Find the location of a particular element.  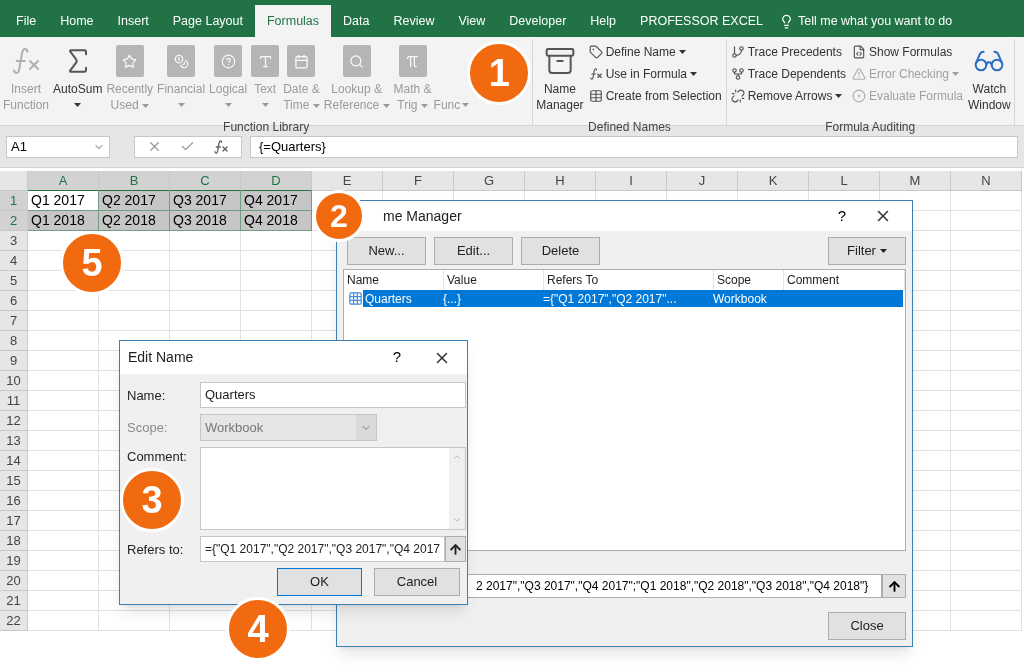

row-header: 4 is located at coordinates (14, 261).